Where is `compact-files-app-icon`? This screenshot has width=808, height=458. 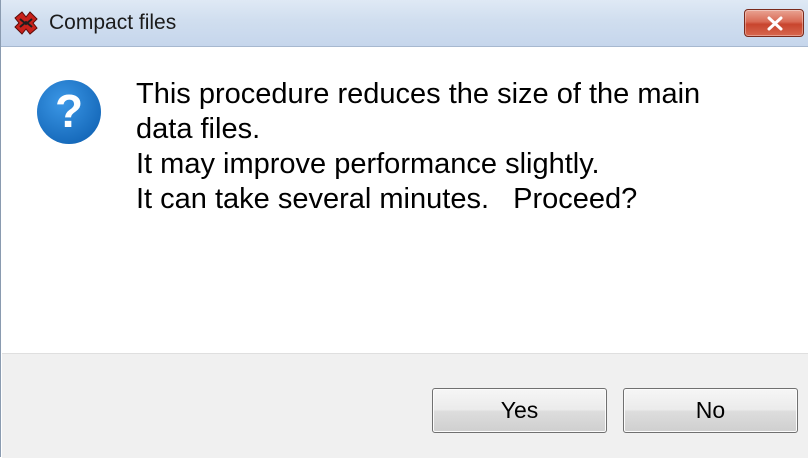 compact-files-app-icon is located at coordinates (26, 23).